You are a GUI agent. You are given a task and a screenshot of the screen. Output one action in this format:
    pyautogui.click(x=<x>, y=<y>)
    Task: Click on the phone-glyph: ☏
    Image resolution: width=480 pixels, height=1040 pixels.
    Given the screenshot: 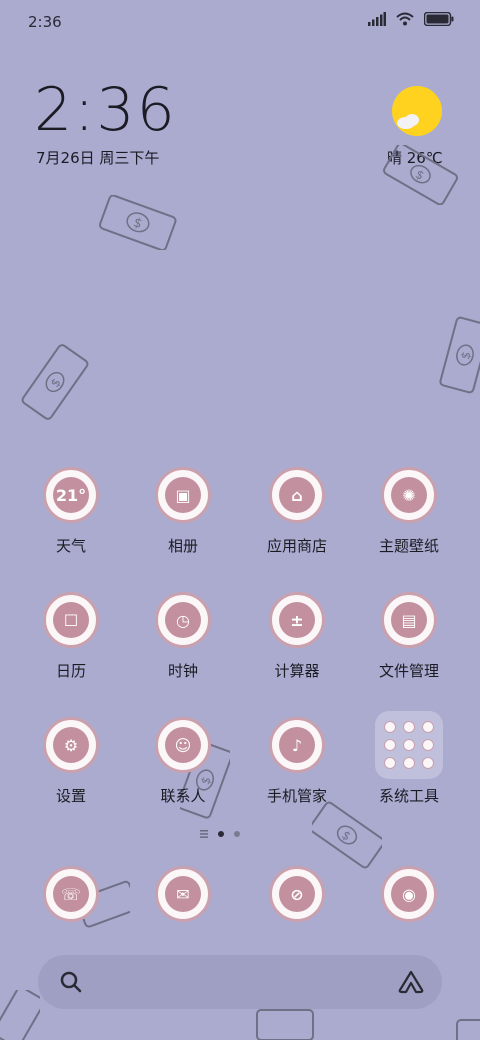 What is the action you would take?
    pyautogui.click(x=71, y=894)
    